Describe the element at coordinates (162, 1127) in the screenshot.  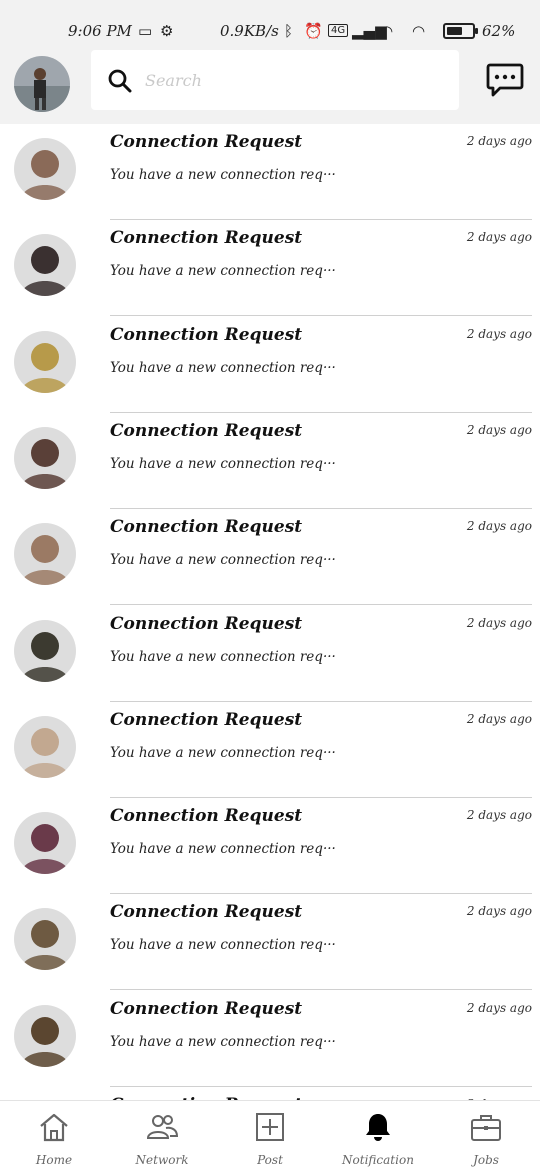
I see `network-people-icon` at that location.